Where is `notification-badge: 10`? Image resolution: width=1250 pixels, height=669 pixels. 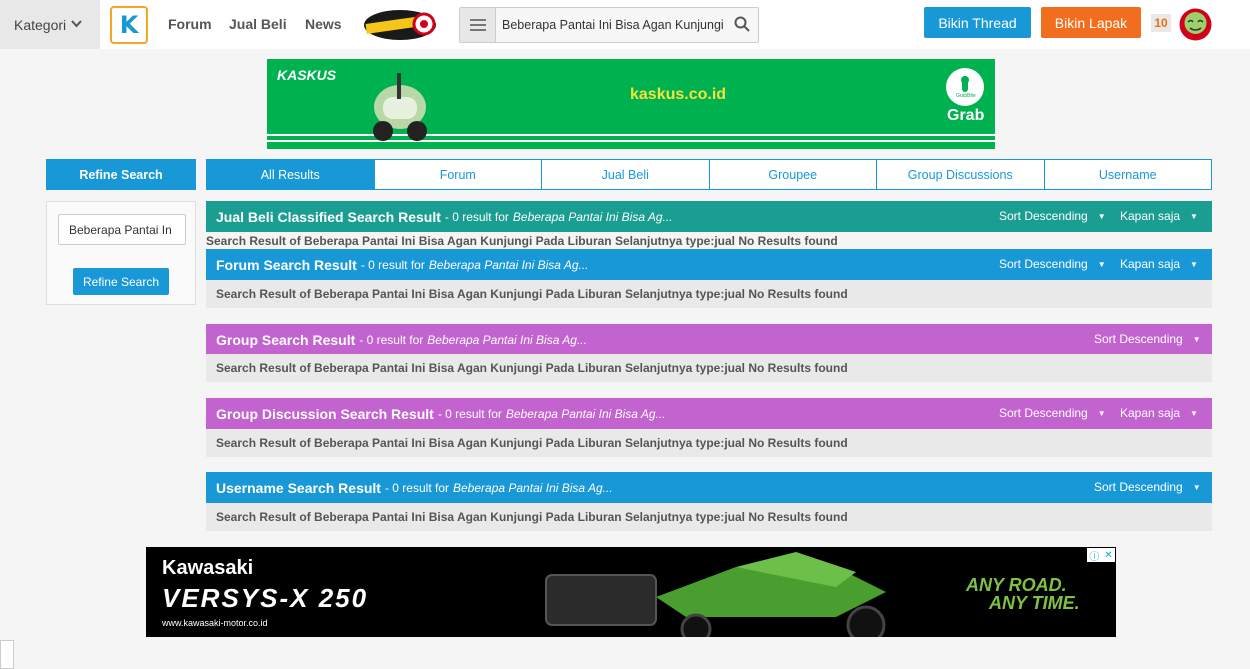
notification-badge: 10 is located at coordinates (1161, 23).